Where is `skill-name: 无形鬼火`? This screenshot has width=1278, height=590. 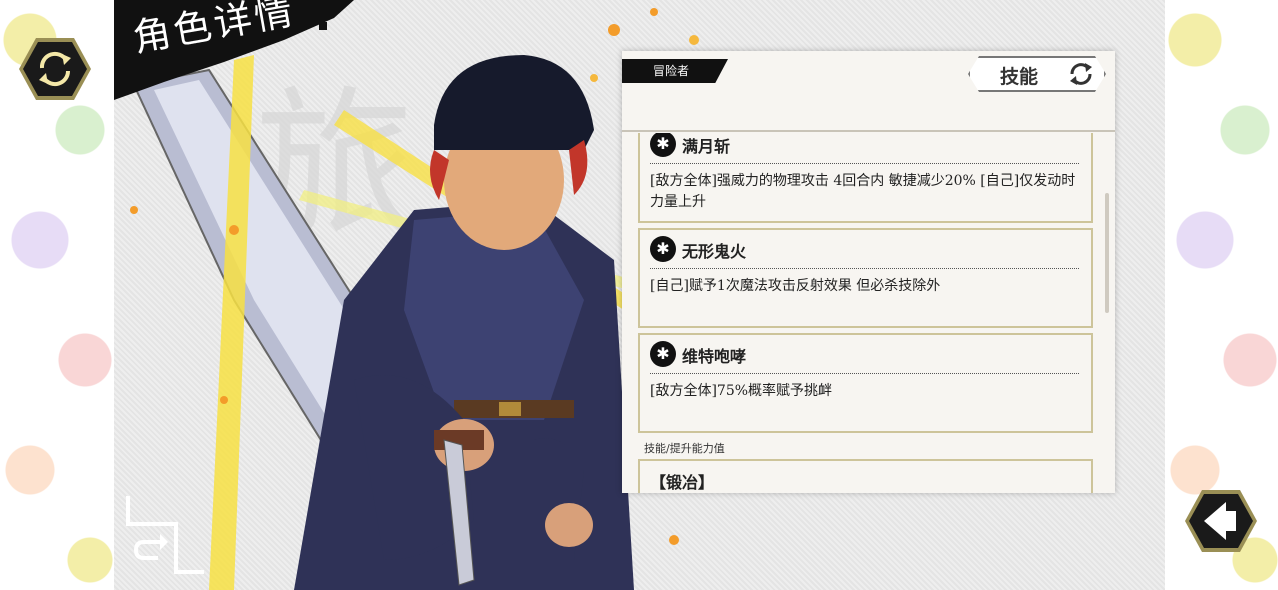 skill-name: 无形鬼火 is located at coordinates (714, 251).